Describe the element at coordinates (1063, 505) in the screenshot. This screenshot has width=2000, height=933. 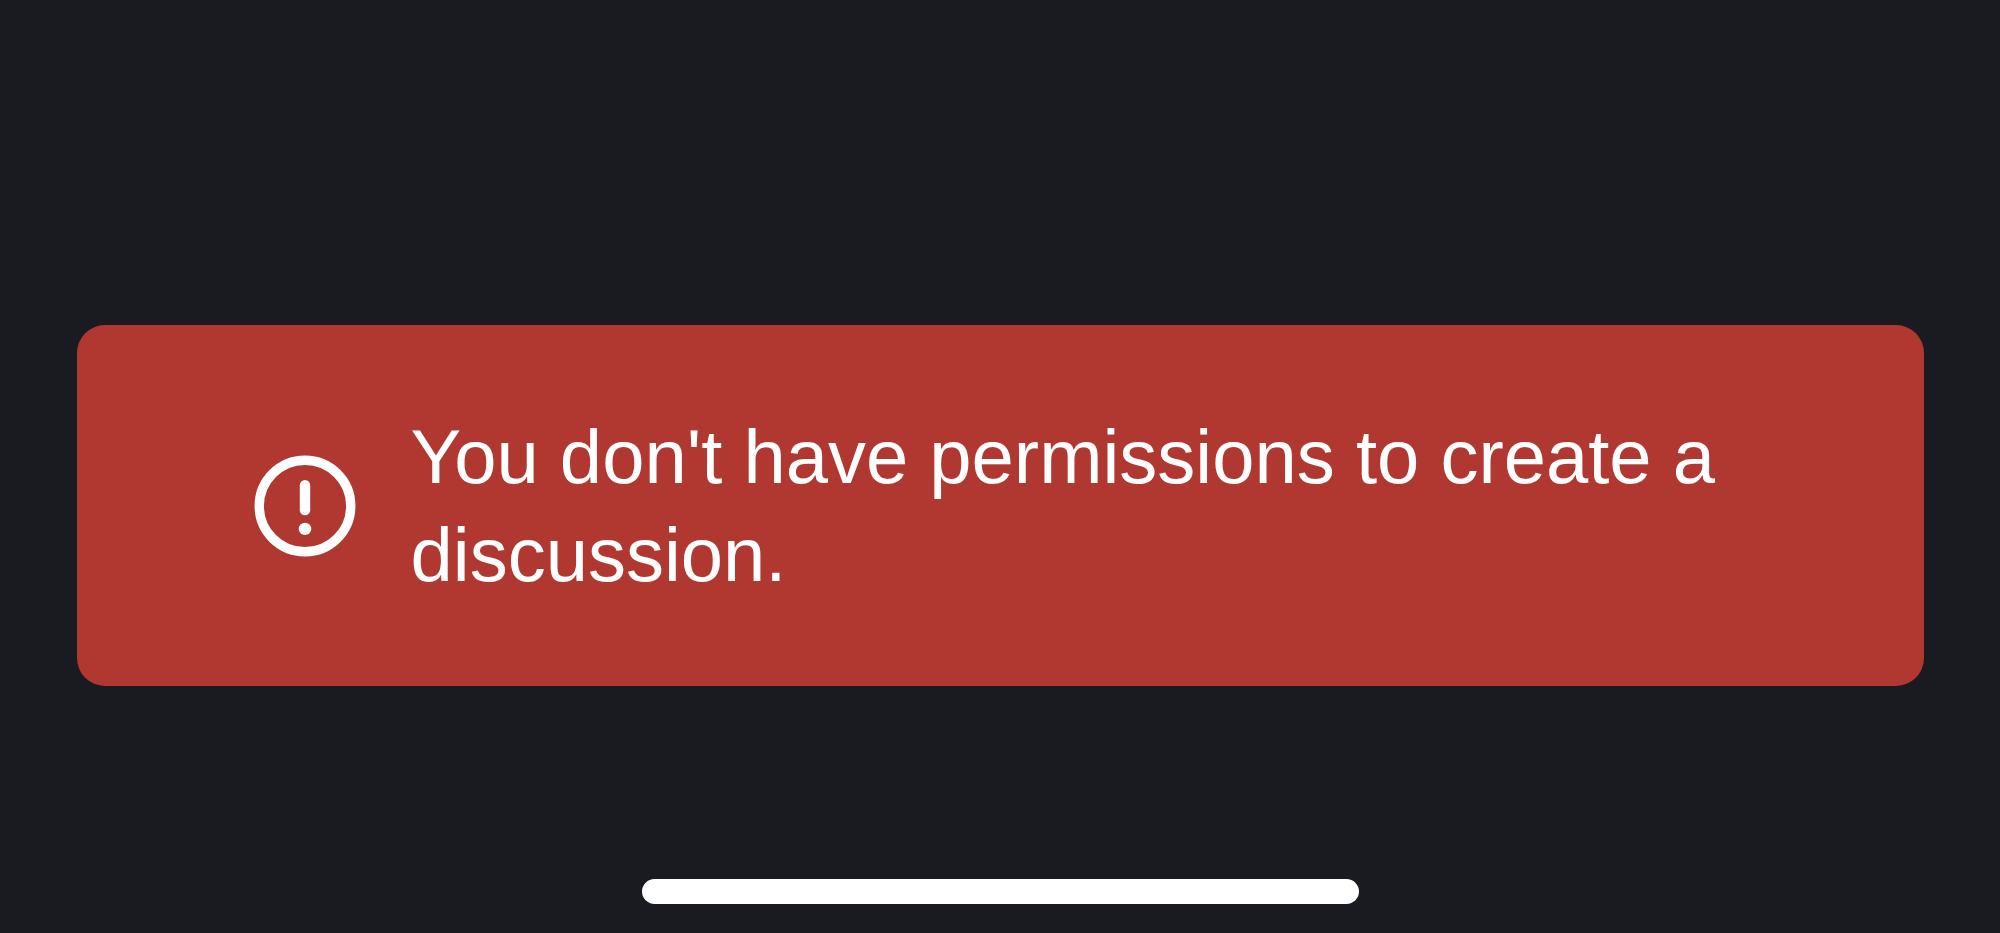
I see `error-message: You don't have permissions to create a discussion.` at that location.